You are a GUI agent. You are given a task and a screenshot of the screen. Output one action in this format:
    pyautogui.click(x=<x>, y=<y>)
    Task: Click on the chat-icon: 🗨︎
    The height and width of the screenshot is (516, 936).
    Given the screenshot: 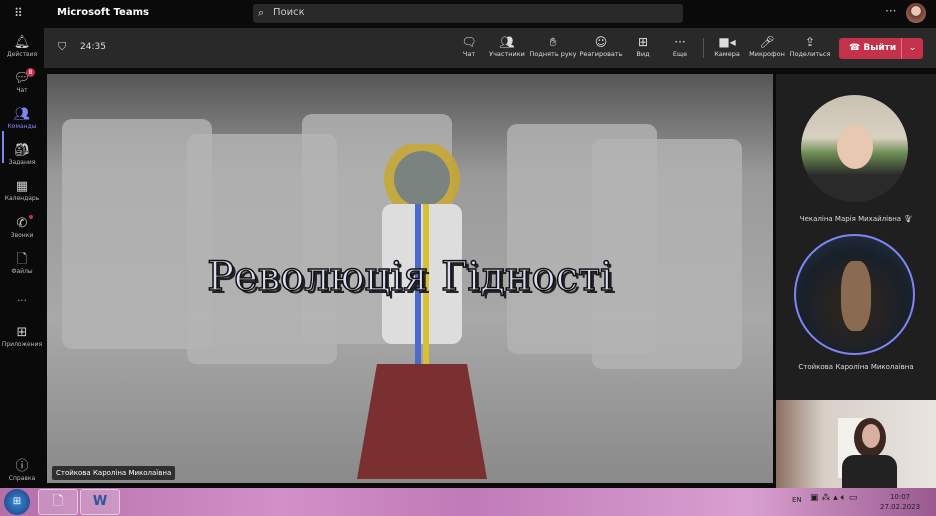 What is the action you would take?
    pyautogui.click(x=469, y=42)
    